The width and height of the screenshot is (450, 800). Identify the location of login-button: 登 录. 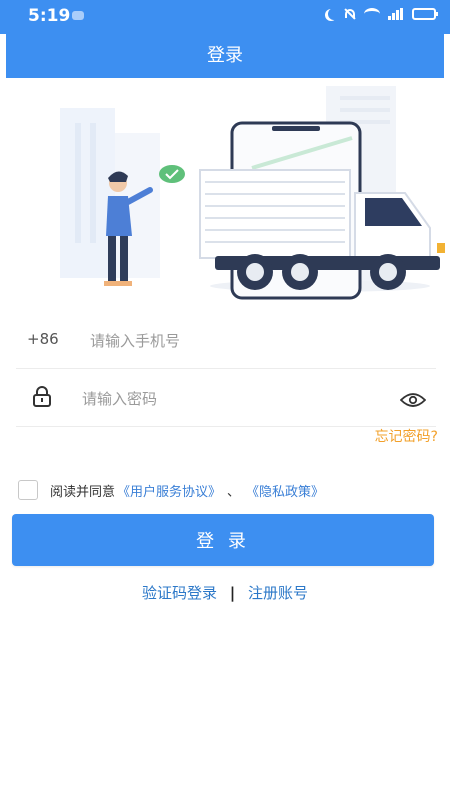
(223, 540).